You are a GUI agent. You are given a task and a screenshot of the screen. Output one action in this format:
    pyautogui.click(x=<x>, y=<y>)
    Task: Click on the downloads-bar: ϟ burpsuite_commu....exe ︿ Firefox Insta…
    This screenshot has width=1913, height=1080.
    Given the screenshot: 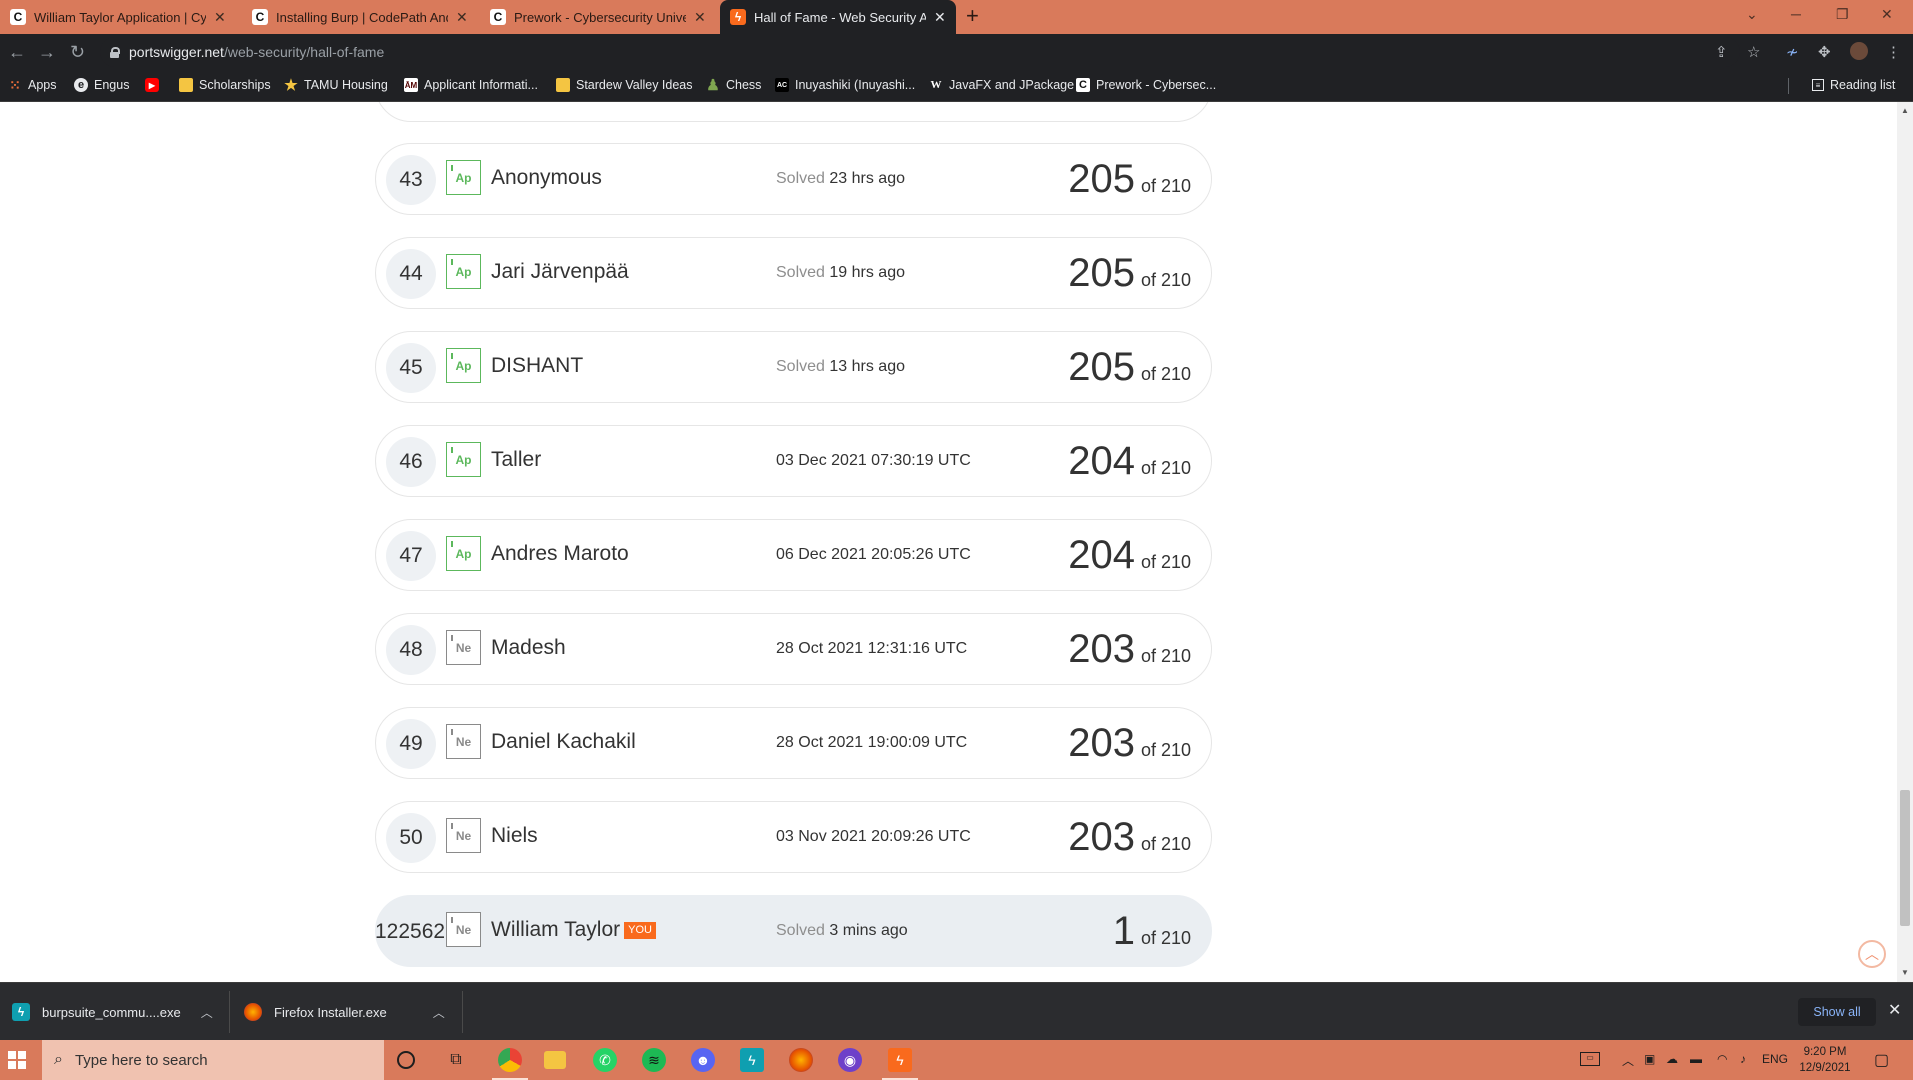 What is the action you would take?
    pyautogui.click(x=956, y=1011)
    